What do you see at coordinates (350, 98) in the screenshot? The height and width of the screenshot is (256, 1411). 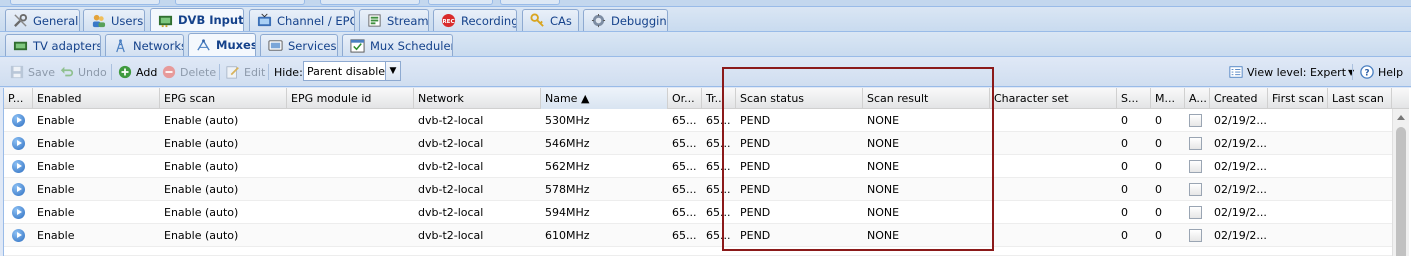 I see `column-header-epg-module-id: EPG module id` at bounding box center [350, 98].